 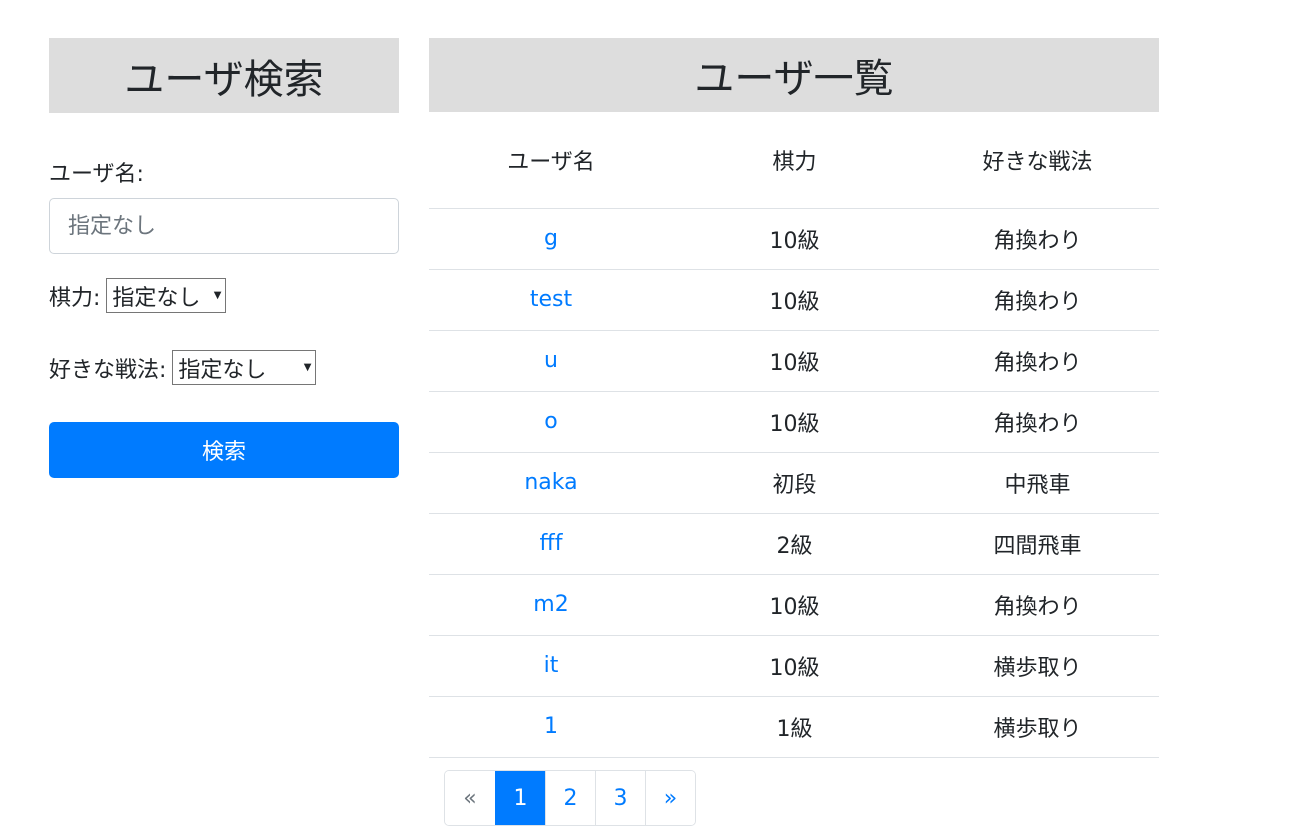 I want to click on username-cell: o, so click(x=551, y=422).